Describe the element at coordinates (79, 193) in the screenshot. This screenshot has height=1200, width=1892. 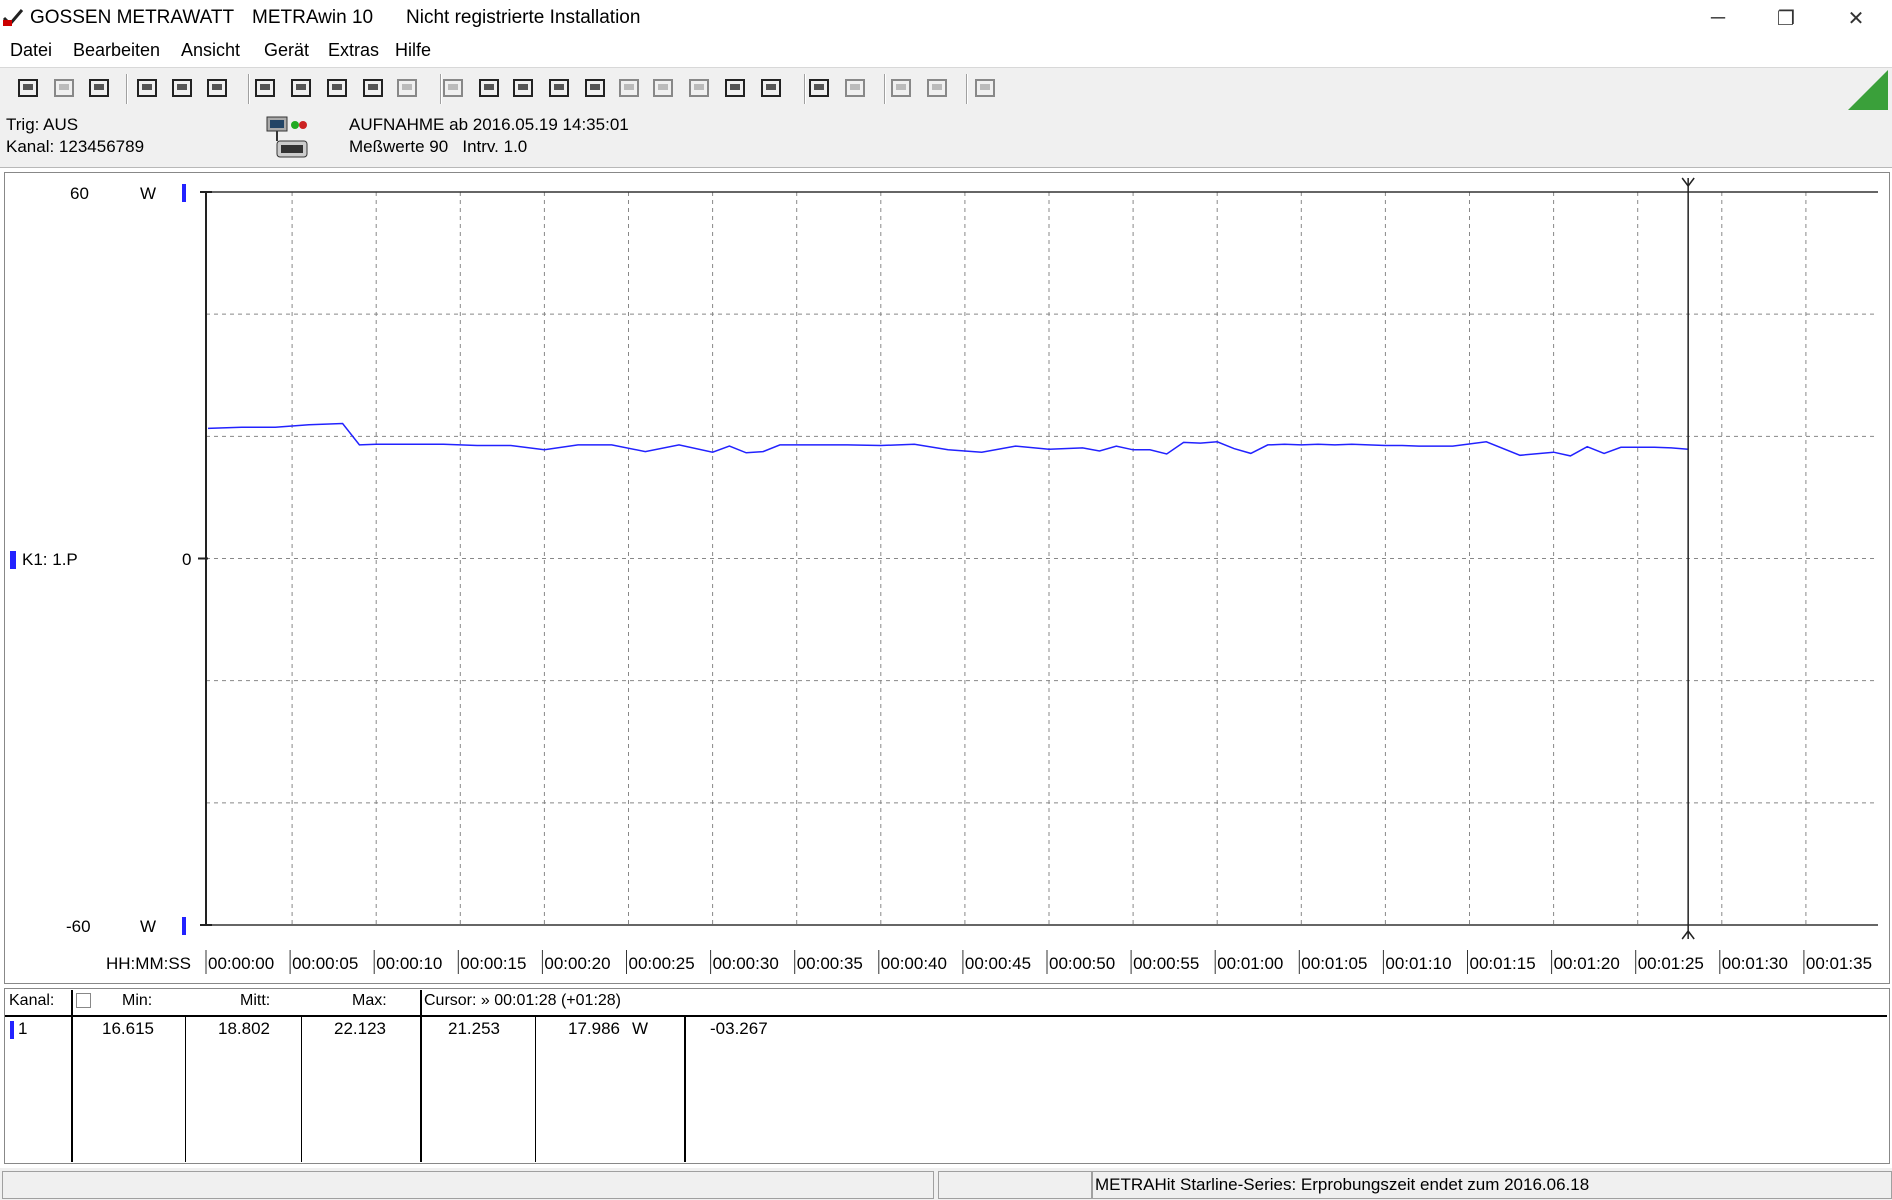
I see `y-max-label: 60` at that location.